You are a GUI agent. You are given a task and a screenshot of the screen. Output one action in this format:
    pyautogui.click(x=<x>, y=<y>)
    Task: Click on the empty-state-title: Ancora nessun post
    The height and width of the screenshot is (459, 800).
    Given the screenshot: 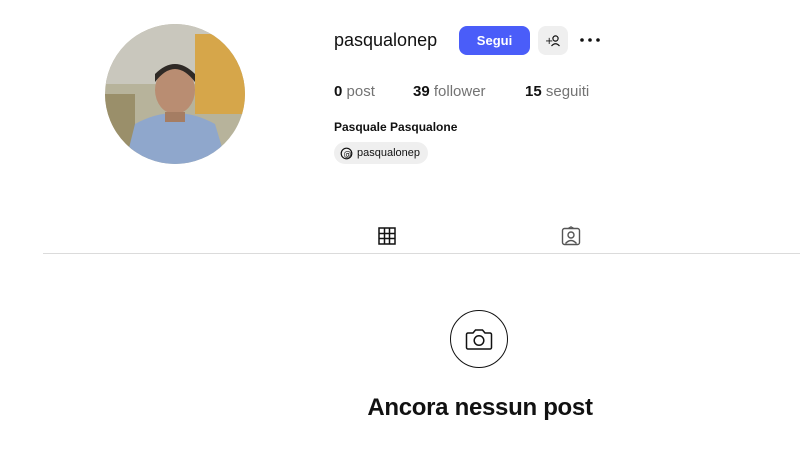 What is the action you would take?
    pyautogui.click(x=480, y=407)
    